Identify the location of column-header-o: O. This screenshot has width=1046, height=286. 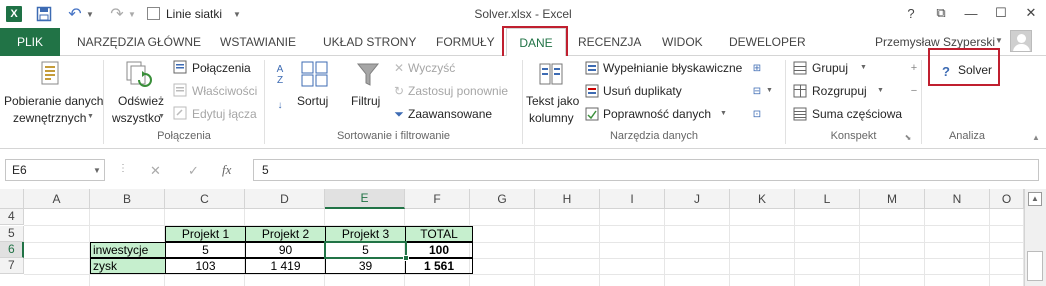
(1007, 199).